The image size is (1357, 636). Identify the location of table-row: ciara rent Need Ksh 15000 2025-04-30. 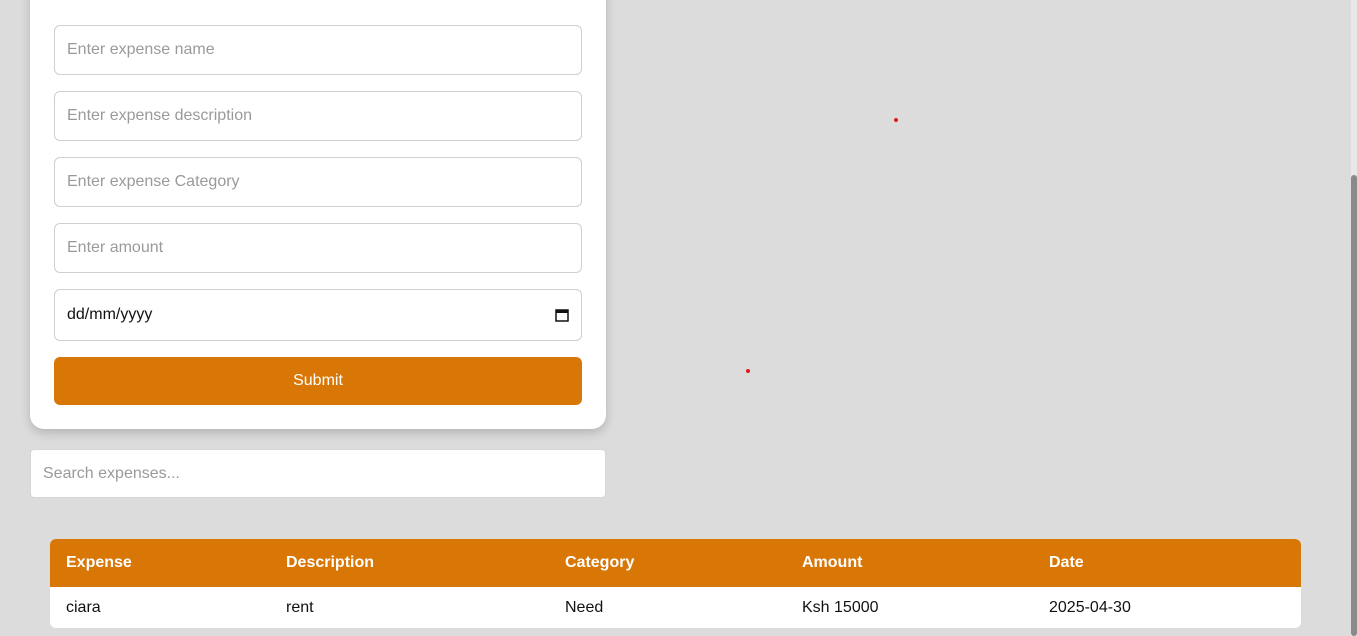
(675, 607).